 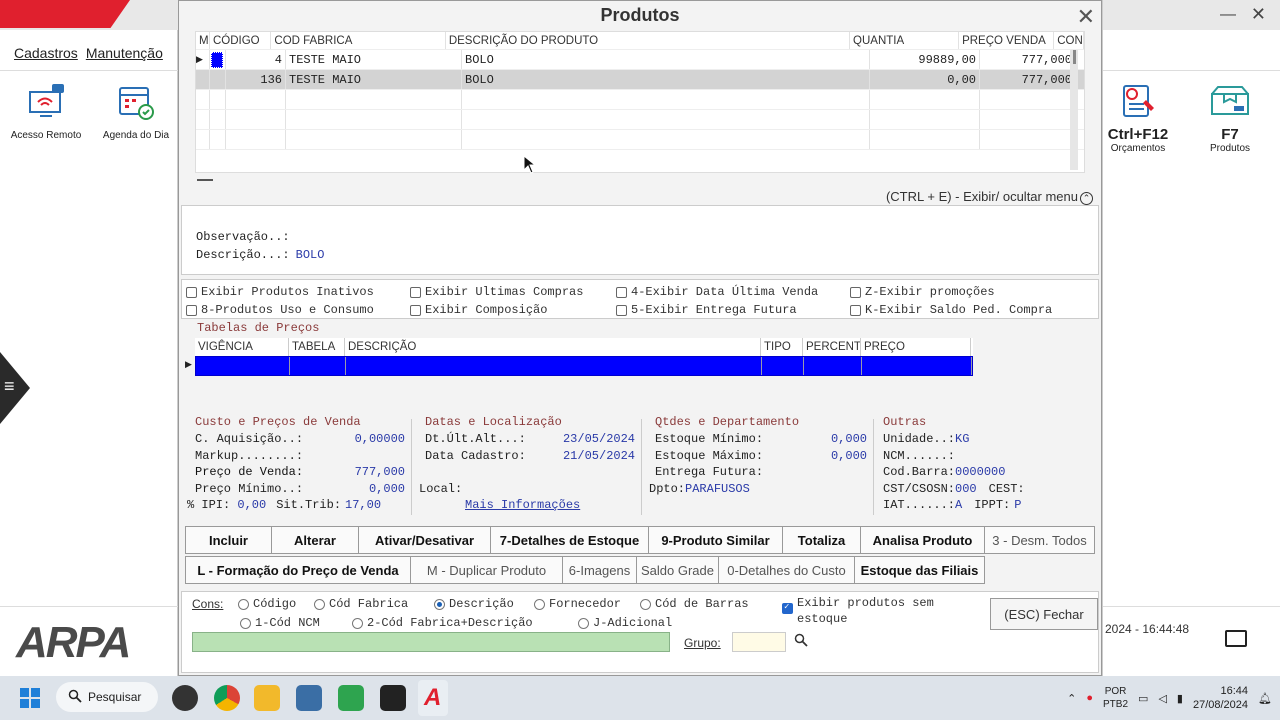 I want to click on display-icon: ▭, so click(x=1143, y=698).